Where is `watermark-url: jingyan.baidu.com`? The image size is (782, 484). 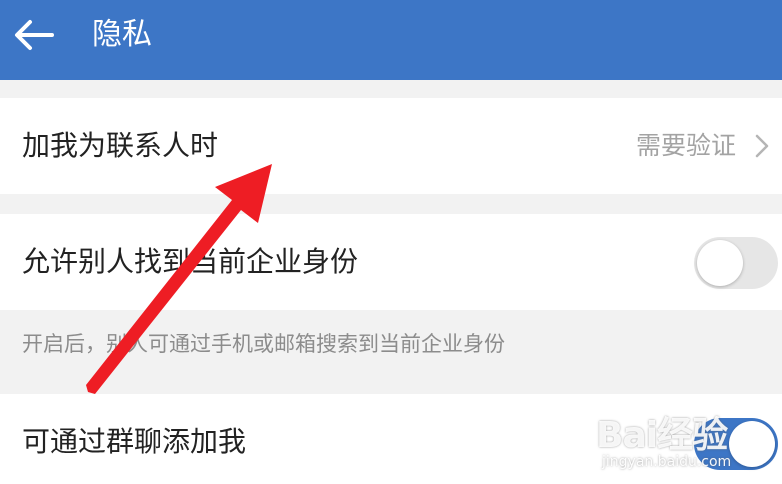 watermark-url: jingyan.baidu.com is located at coordinates (667, 462).